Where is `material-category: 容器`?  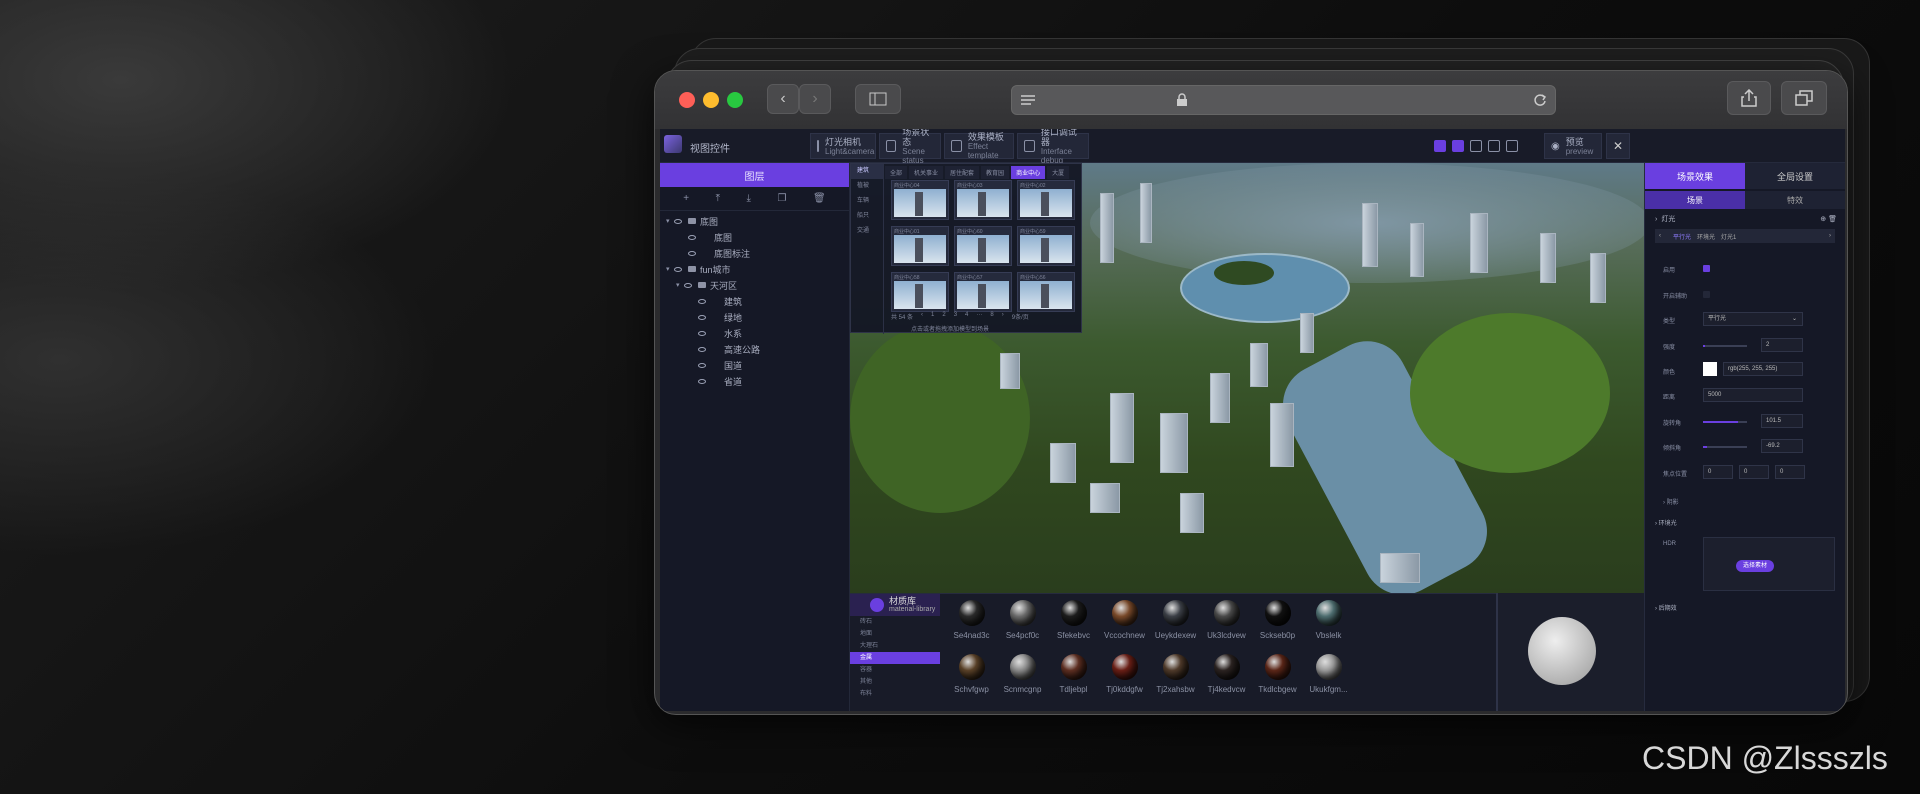
material-category: 容器 is located at coordinates (895, 670).